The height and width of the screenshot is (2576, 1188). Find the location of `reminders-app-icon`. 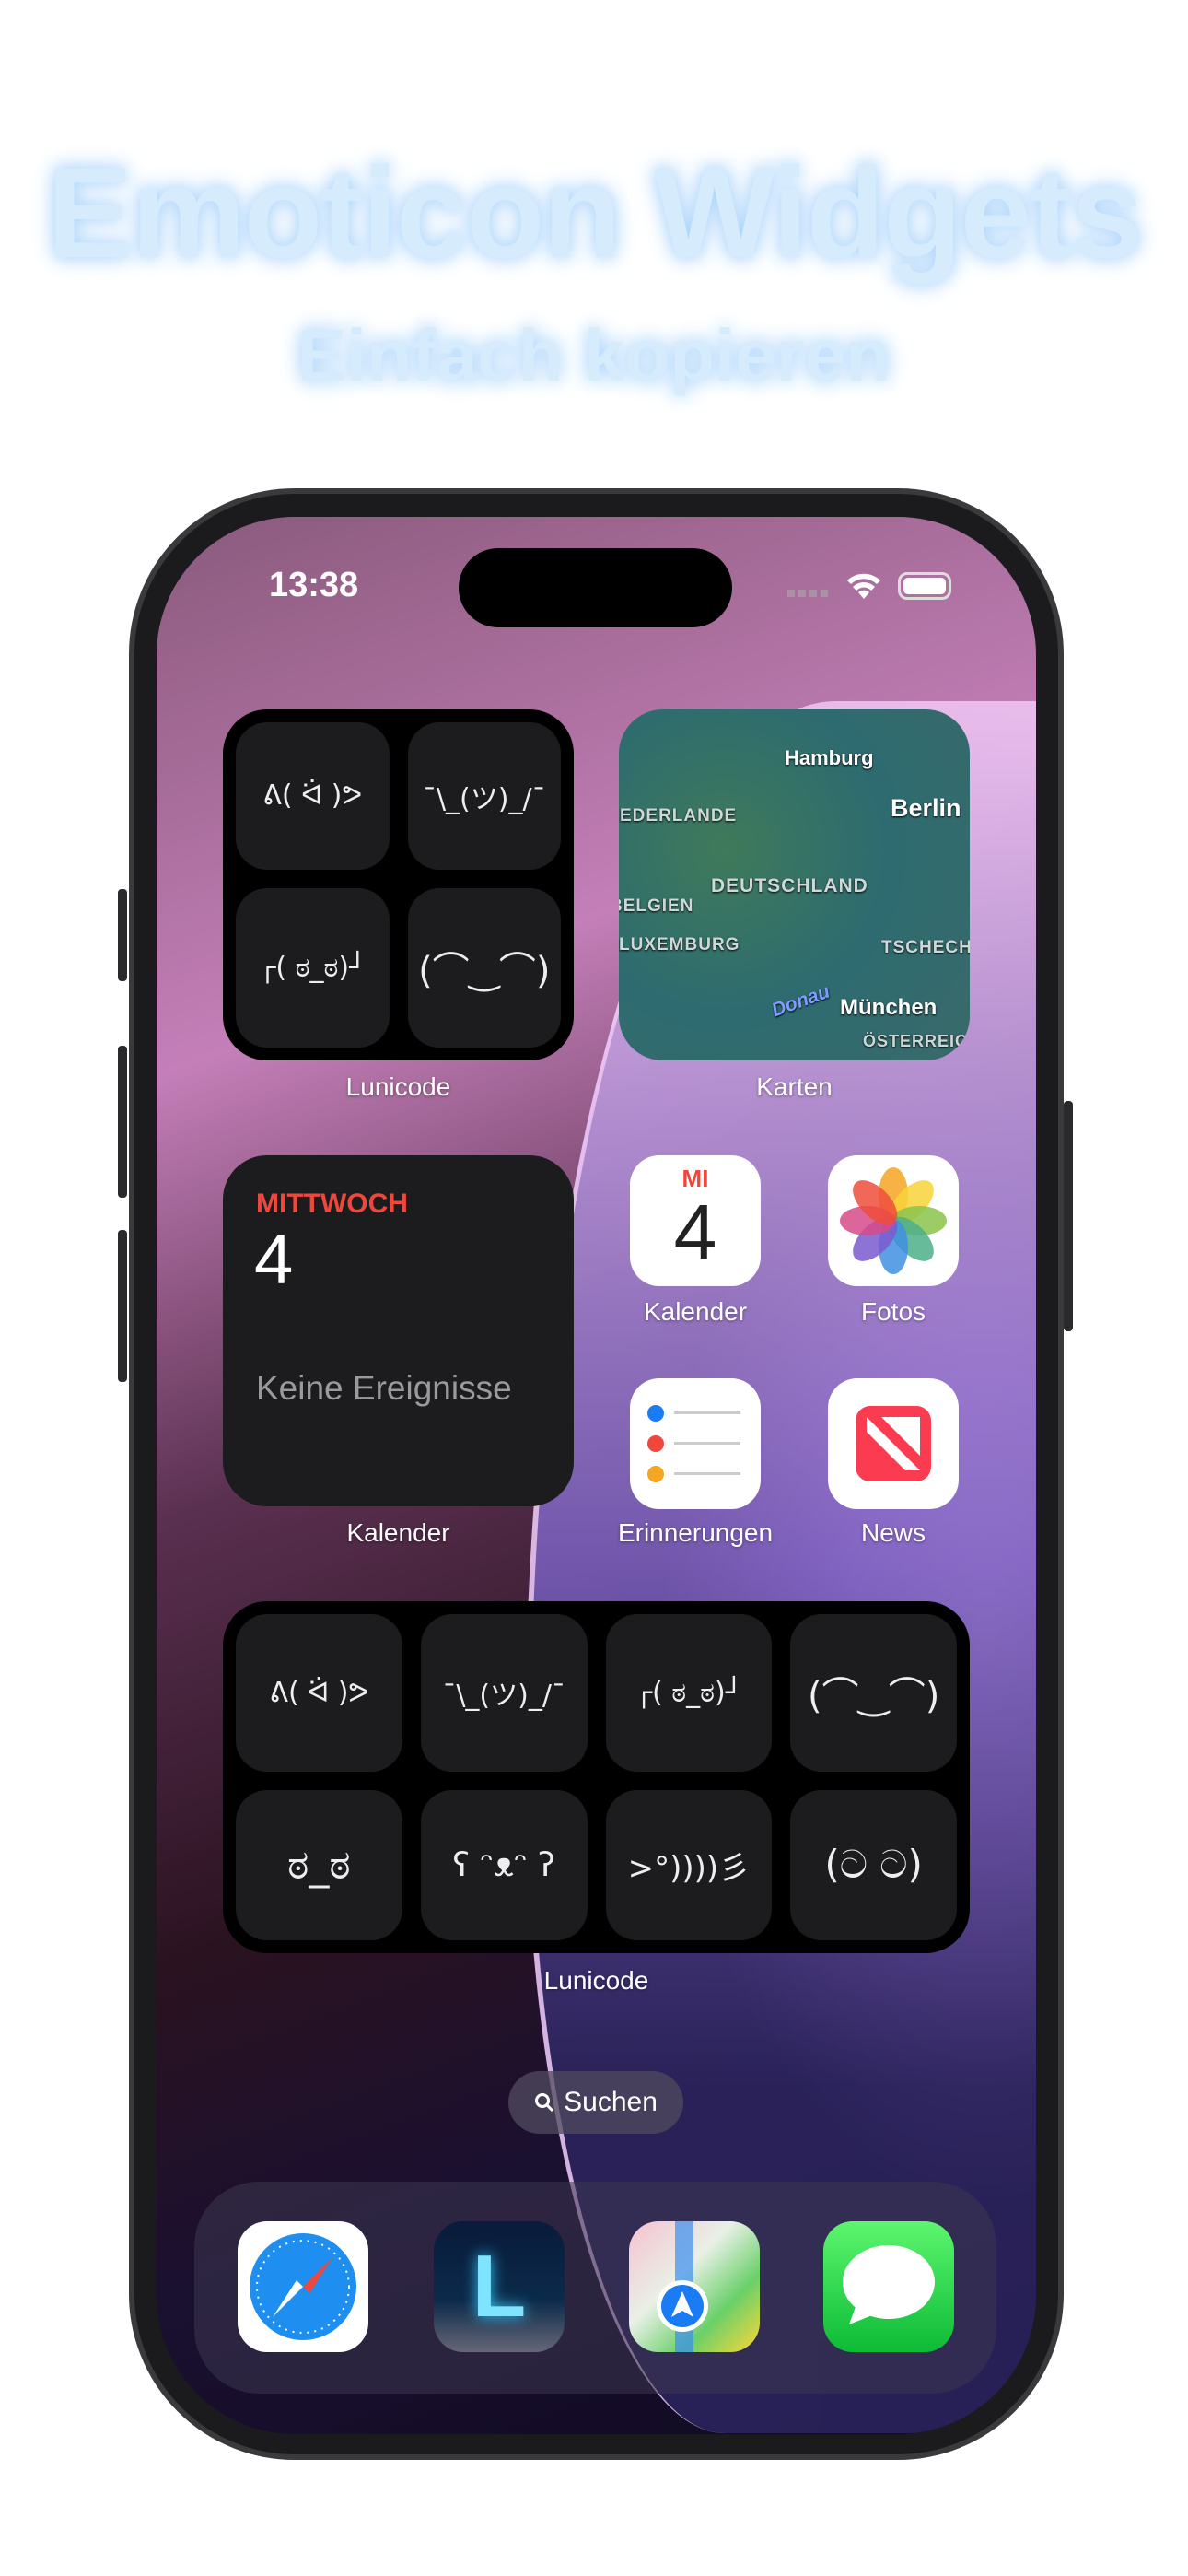

reminders-app-icon is located at coordinates (695, 1443).